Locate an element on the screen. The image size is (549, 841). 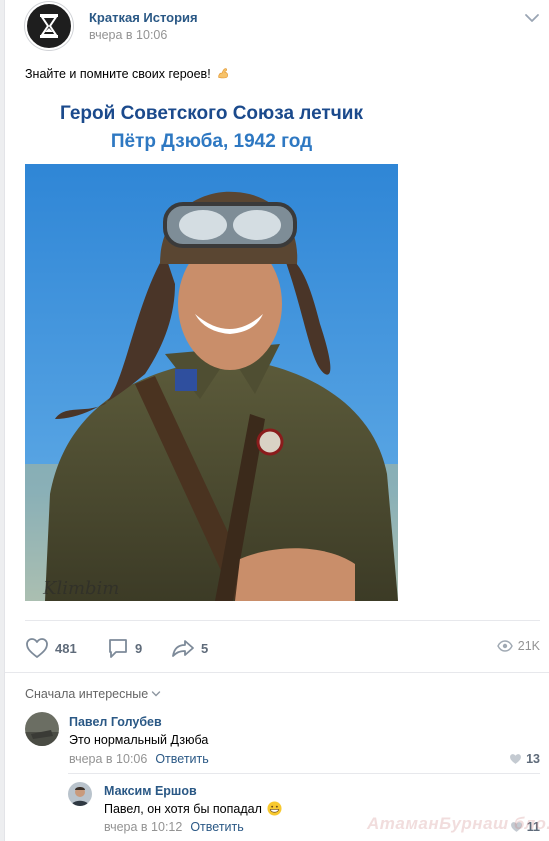
grinning-face-icon is located at coordinates (274, 808).